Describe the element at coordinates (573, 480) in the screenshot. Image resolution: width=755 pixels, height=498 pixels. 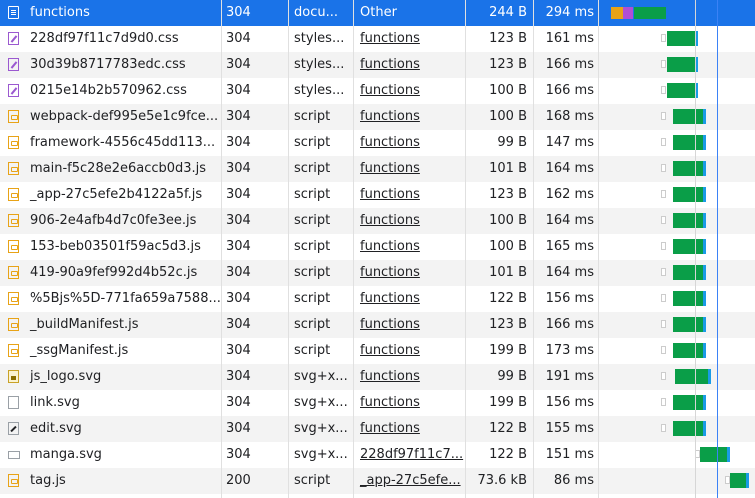
I see `request-time: 86 ms` at that location.